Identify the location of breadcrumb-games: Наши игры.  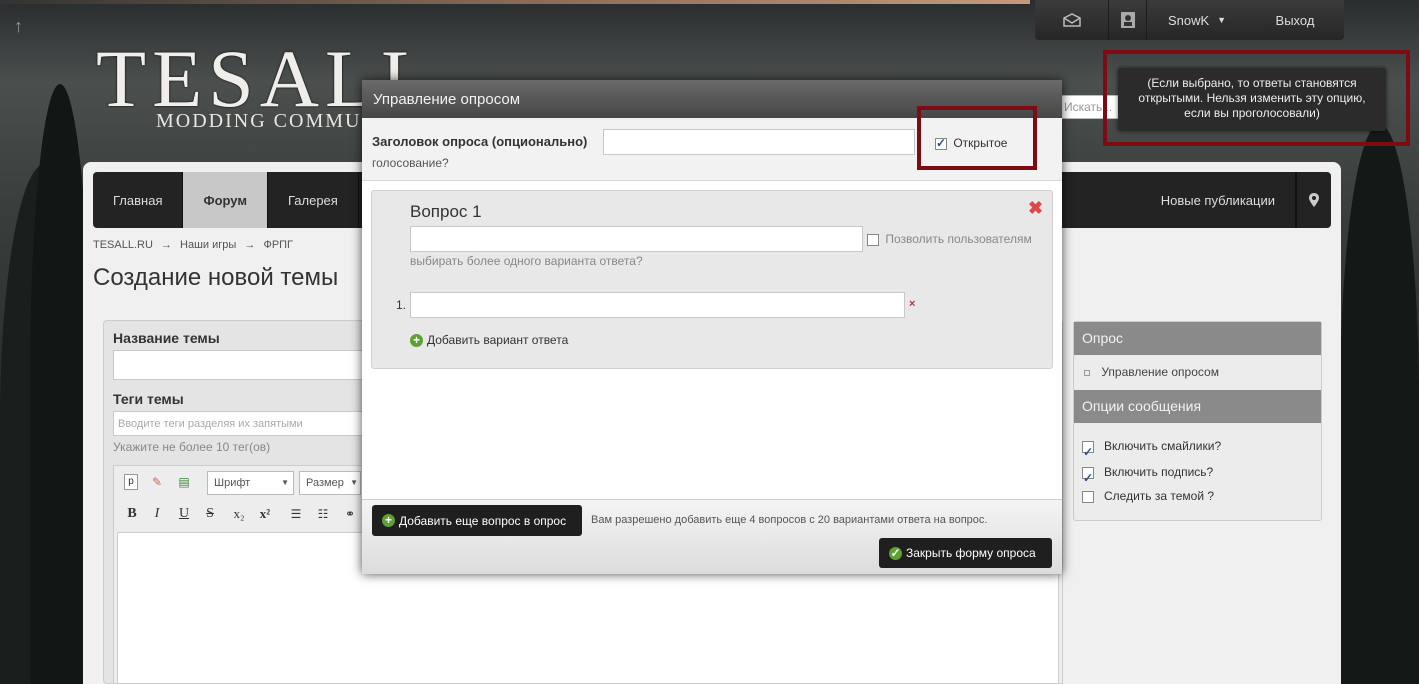
(208, 245).